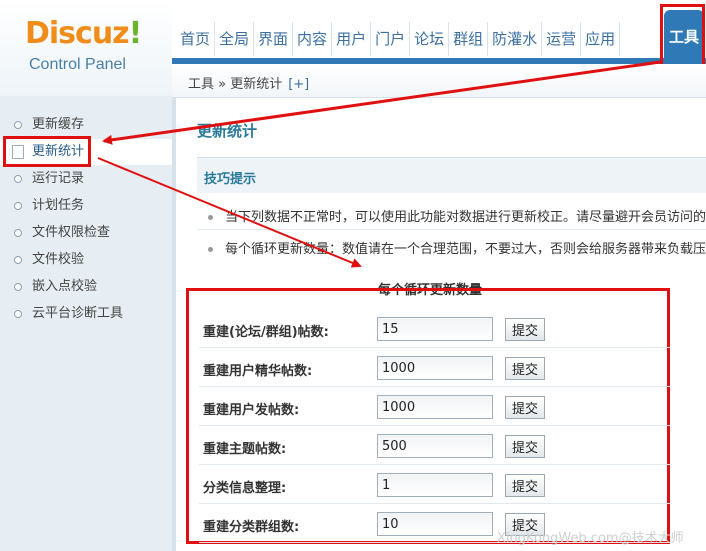 The width and height of the screenshot is (706, 551). What do you see at coordinates (682, 37) in the screenshot?
I see `highlight-box-tools` at bounding box center [682, 37].